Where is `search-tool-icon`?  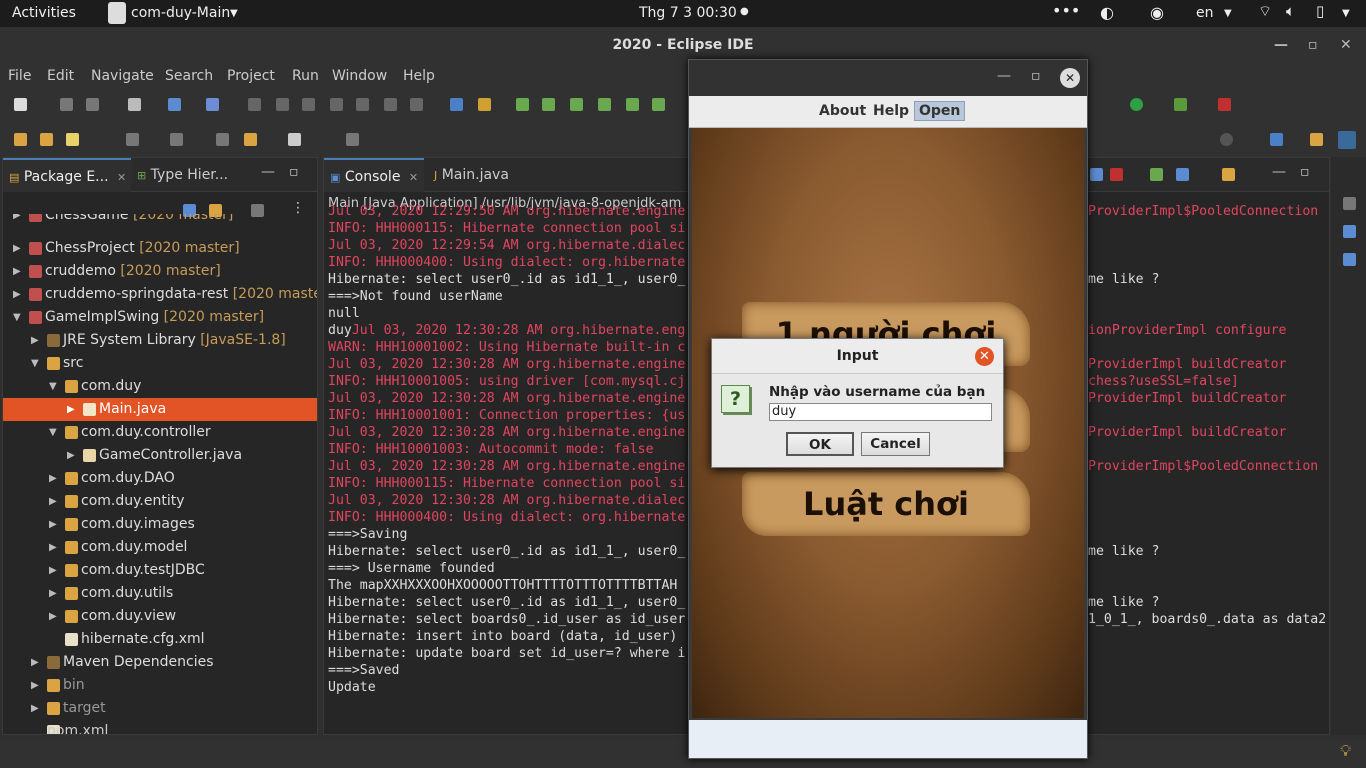
search-tool-icon is located at coordinates (72, 139).